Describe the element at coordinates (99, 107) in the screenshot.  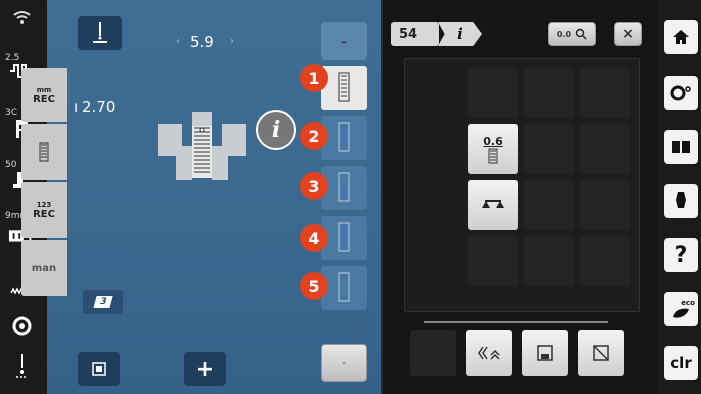
I see `stitch-length-value: 2.70` at that location.